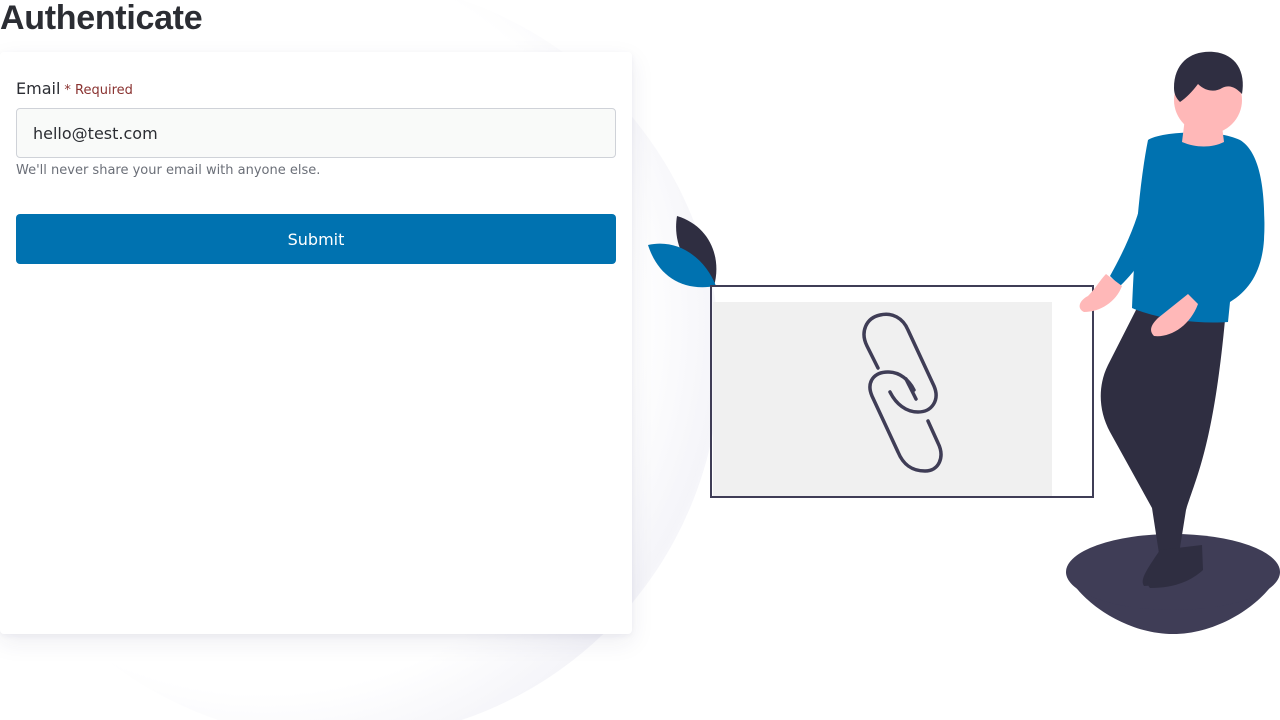 The image size is (1280, 720). What do you see at coordinates (316, 133) in the screenshot?
I see `email-input` at bounding box center [316, 133].